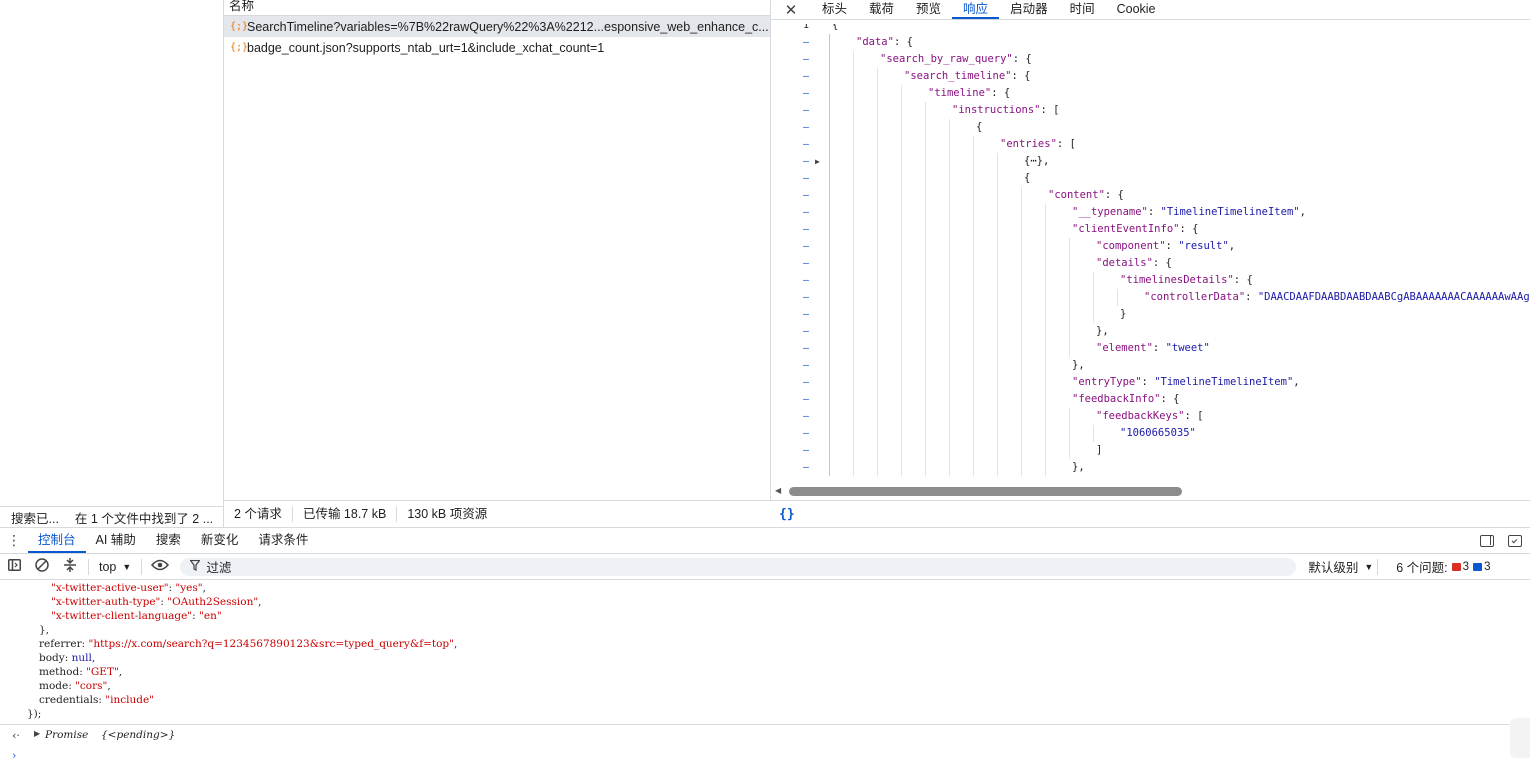  Describe the element at coordinates (57, 686) in the screenshot. I see `console-token: mode:` at that location.